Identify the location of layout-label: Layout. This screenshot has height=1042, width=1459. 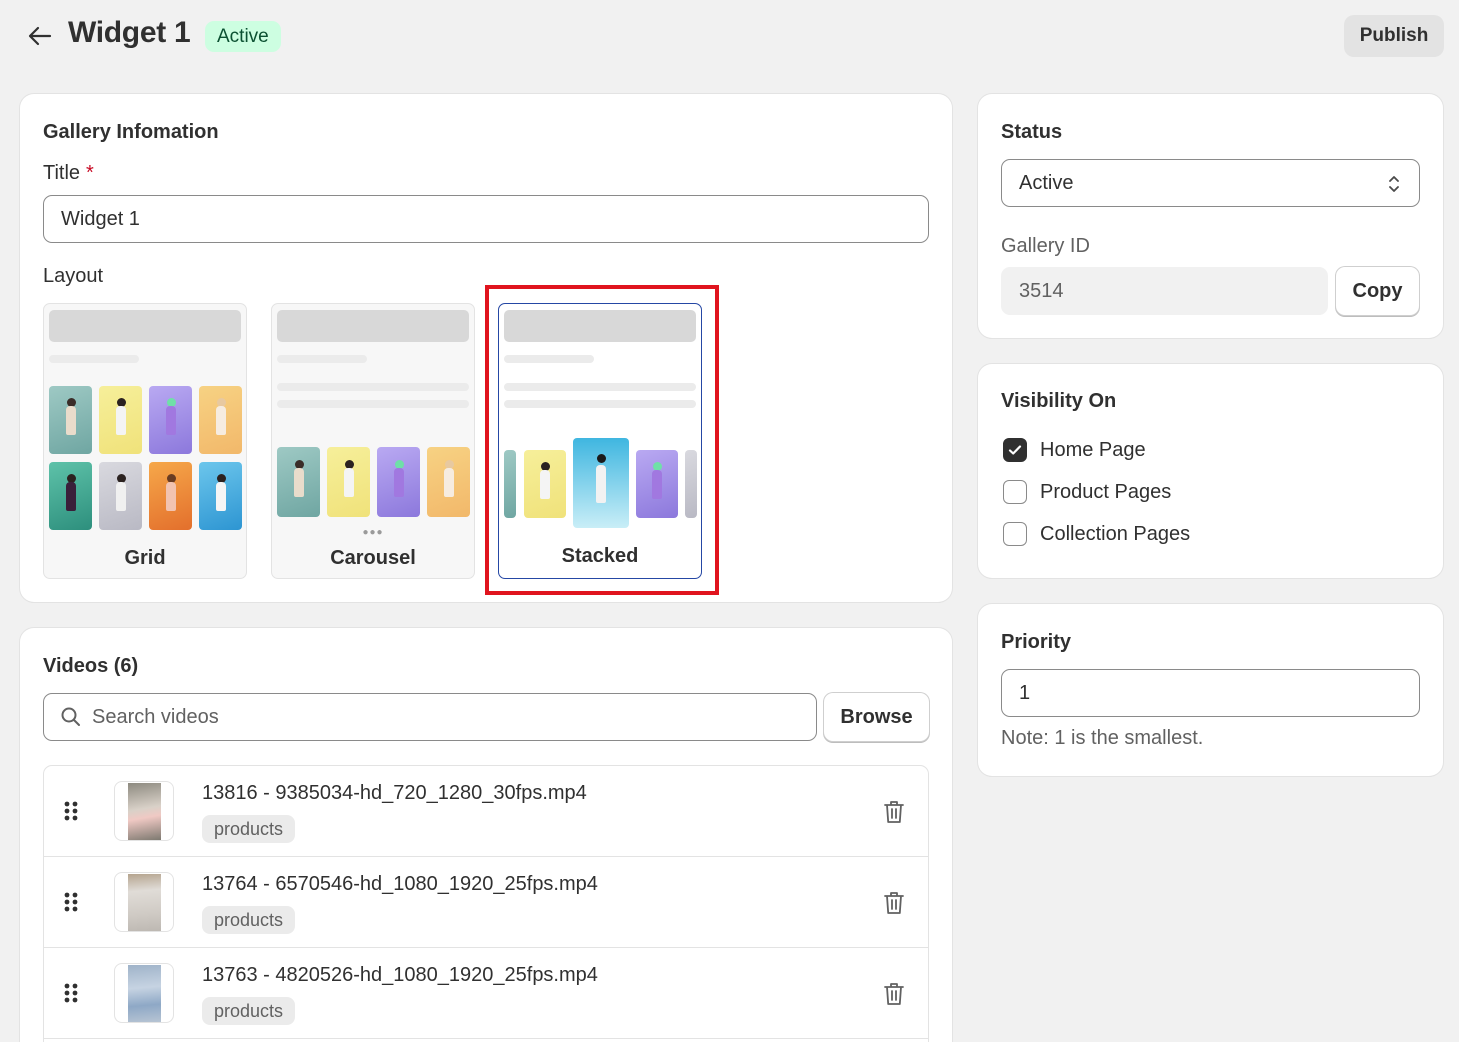
(73, 276).